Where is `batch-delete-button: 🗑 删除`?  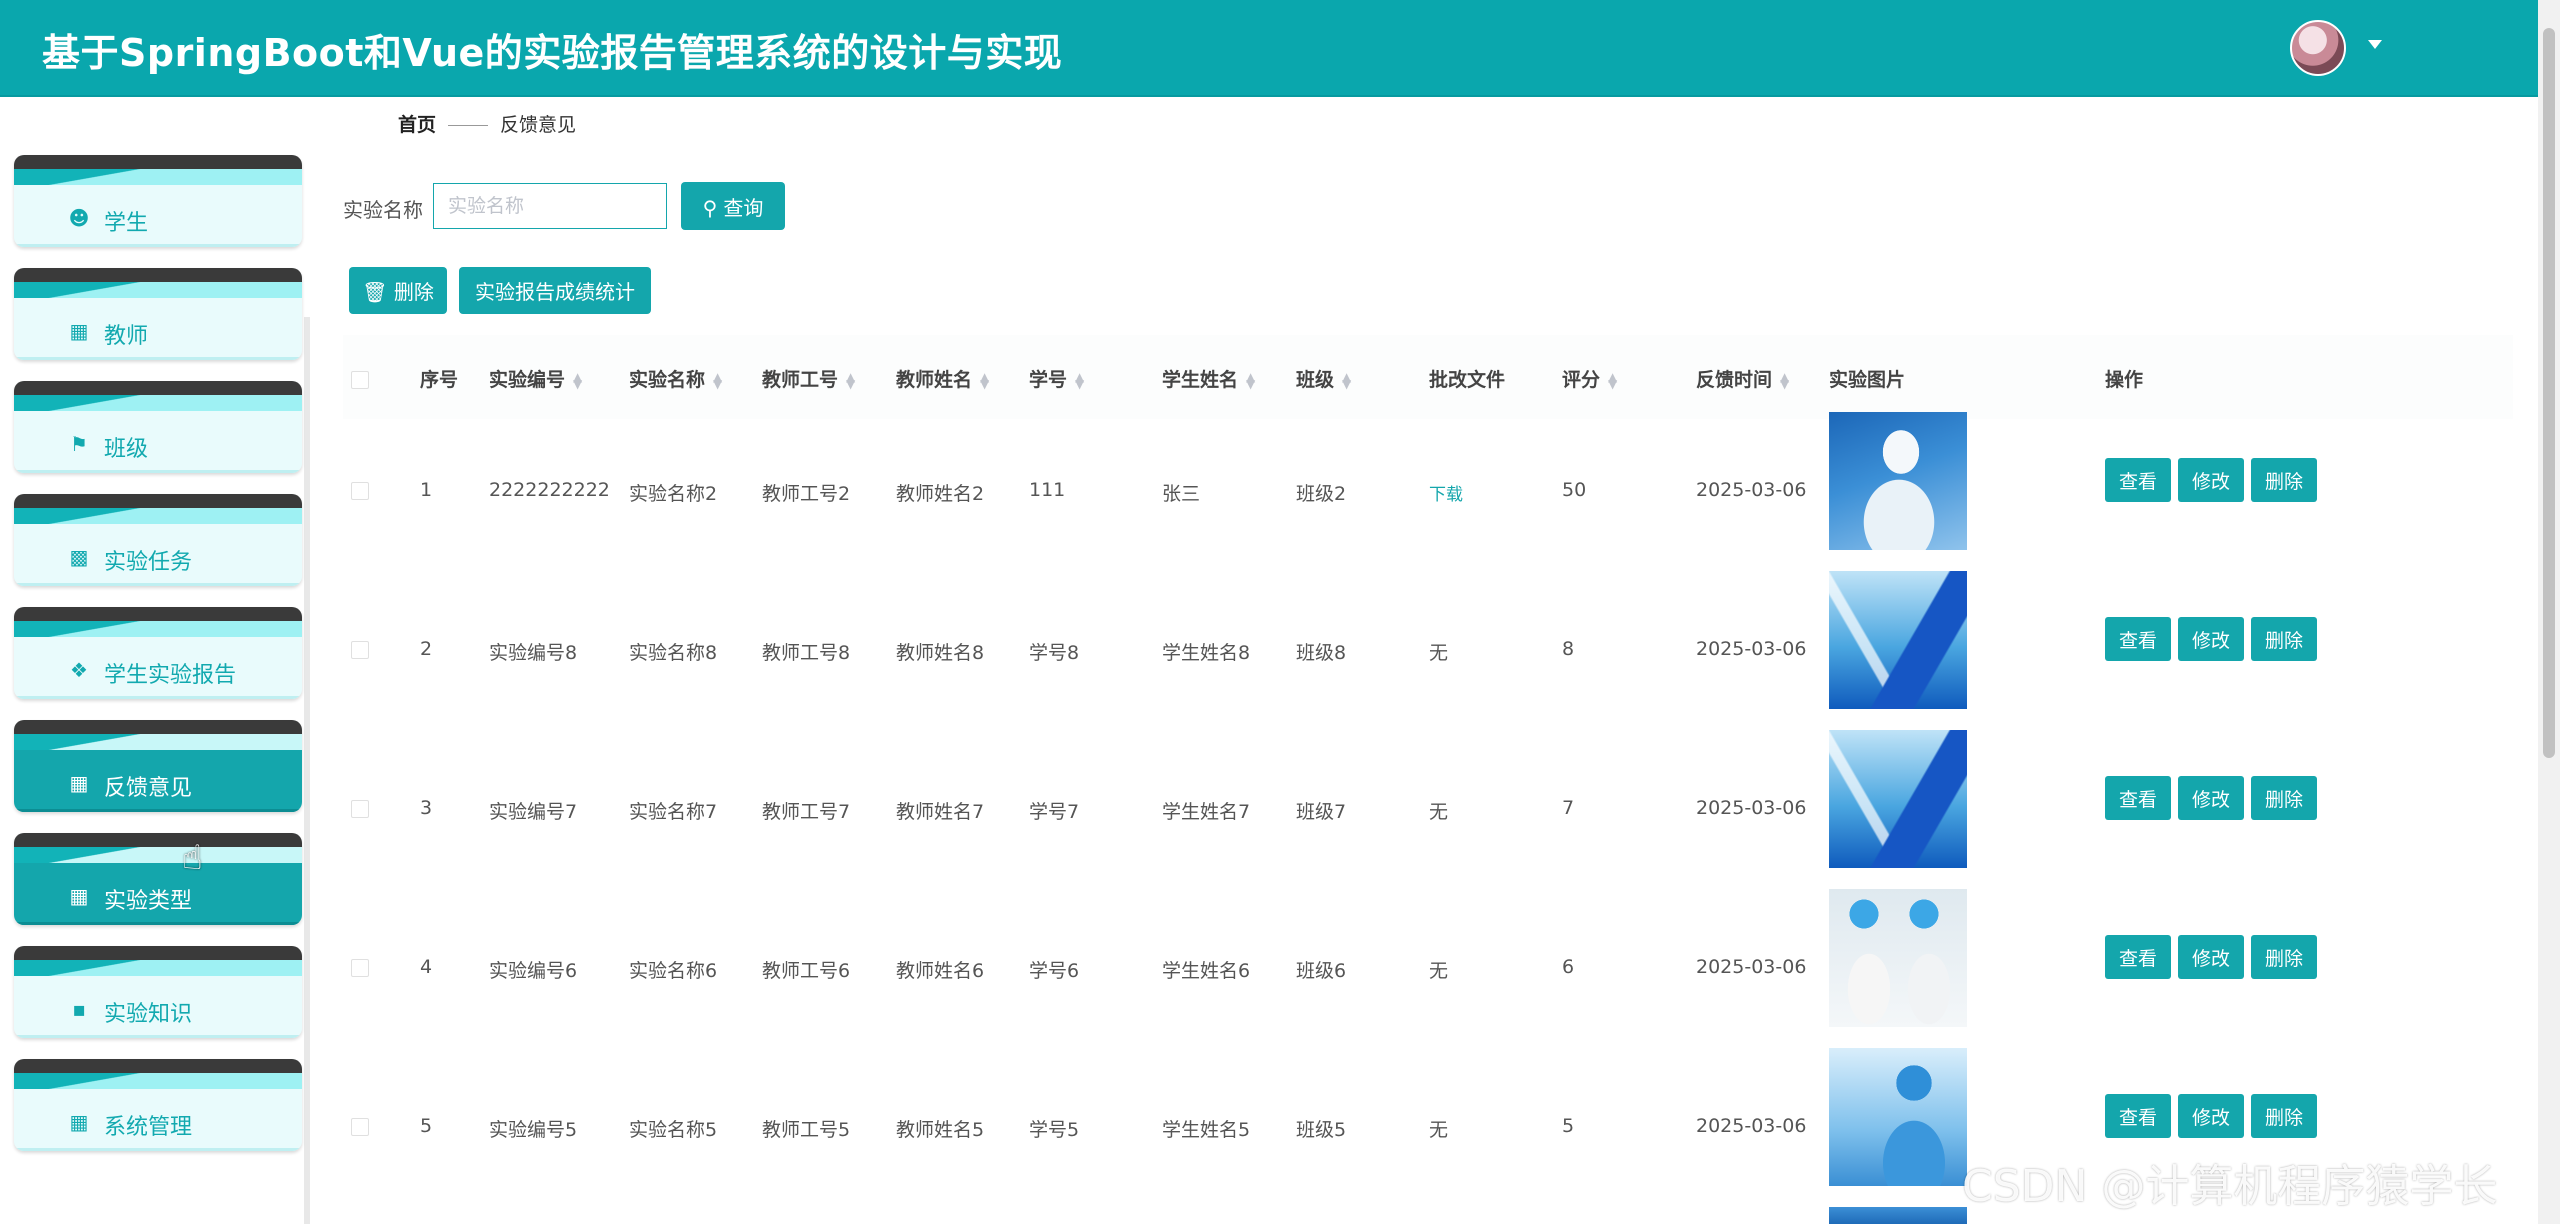
batch-delete-button: 🗑 删除 is located at coordinates (398, 290).